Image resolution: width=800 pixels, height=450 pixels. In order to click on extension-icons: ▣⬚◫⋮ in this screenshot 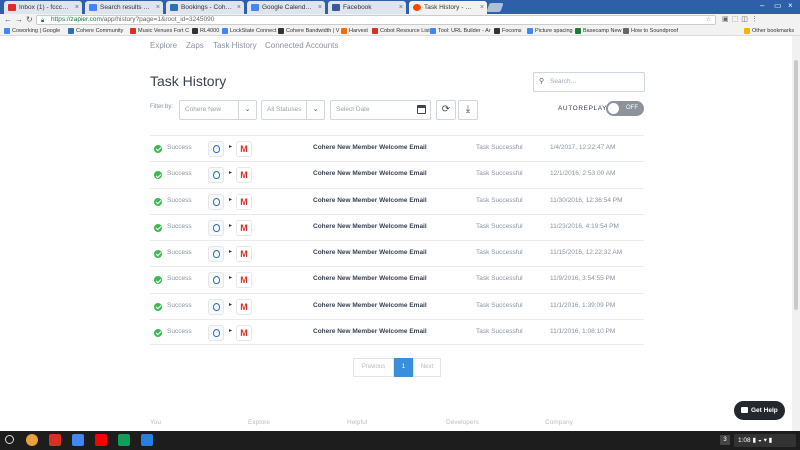, I will do `click(741, 20)`.